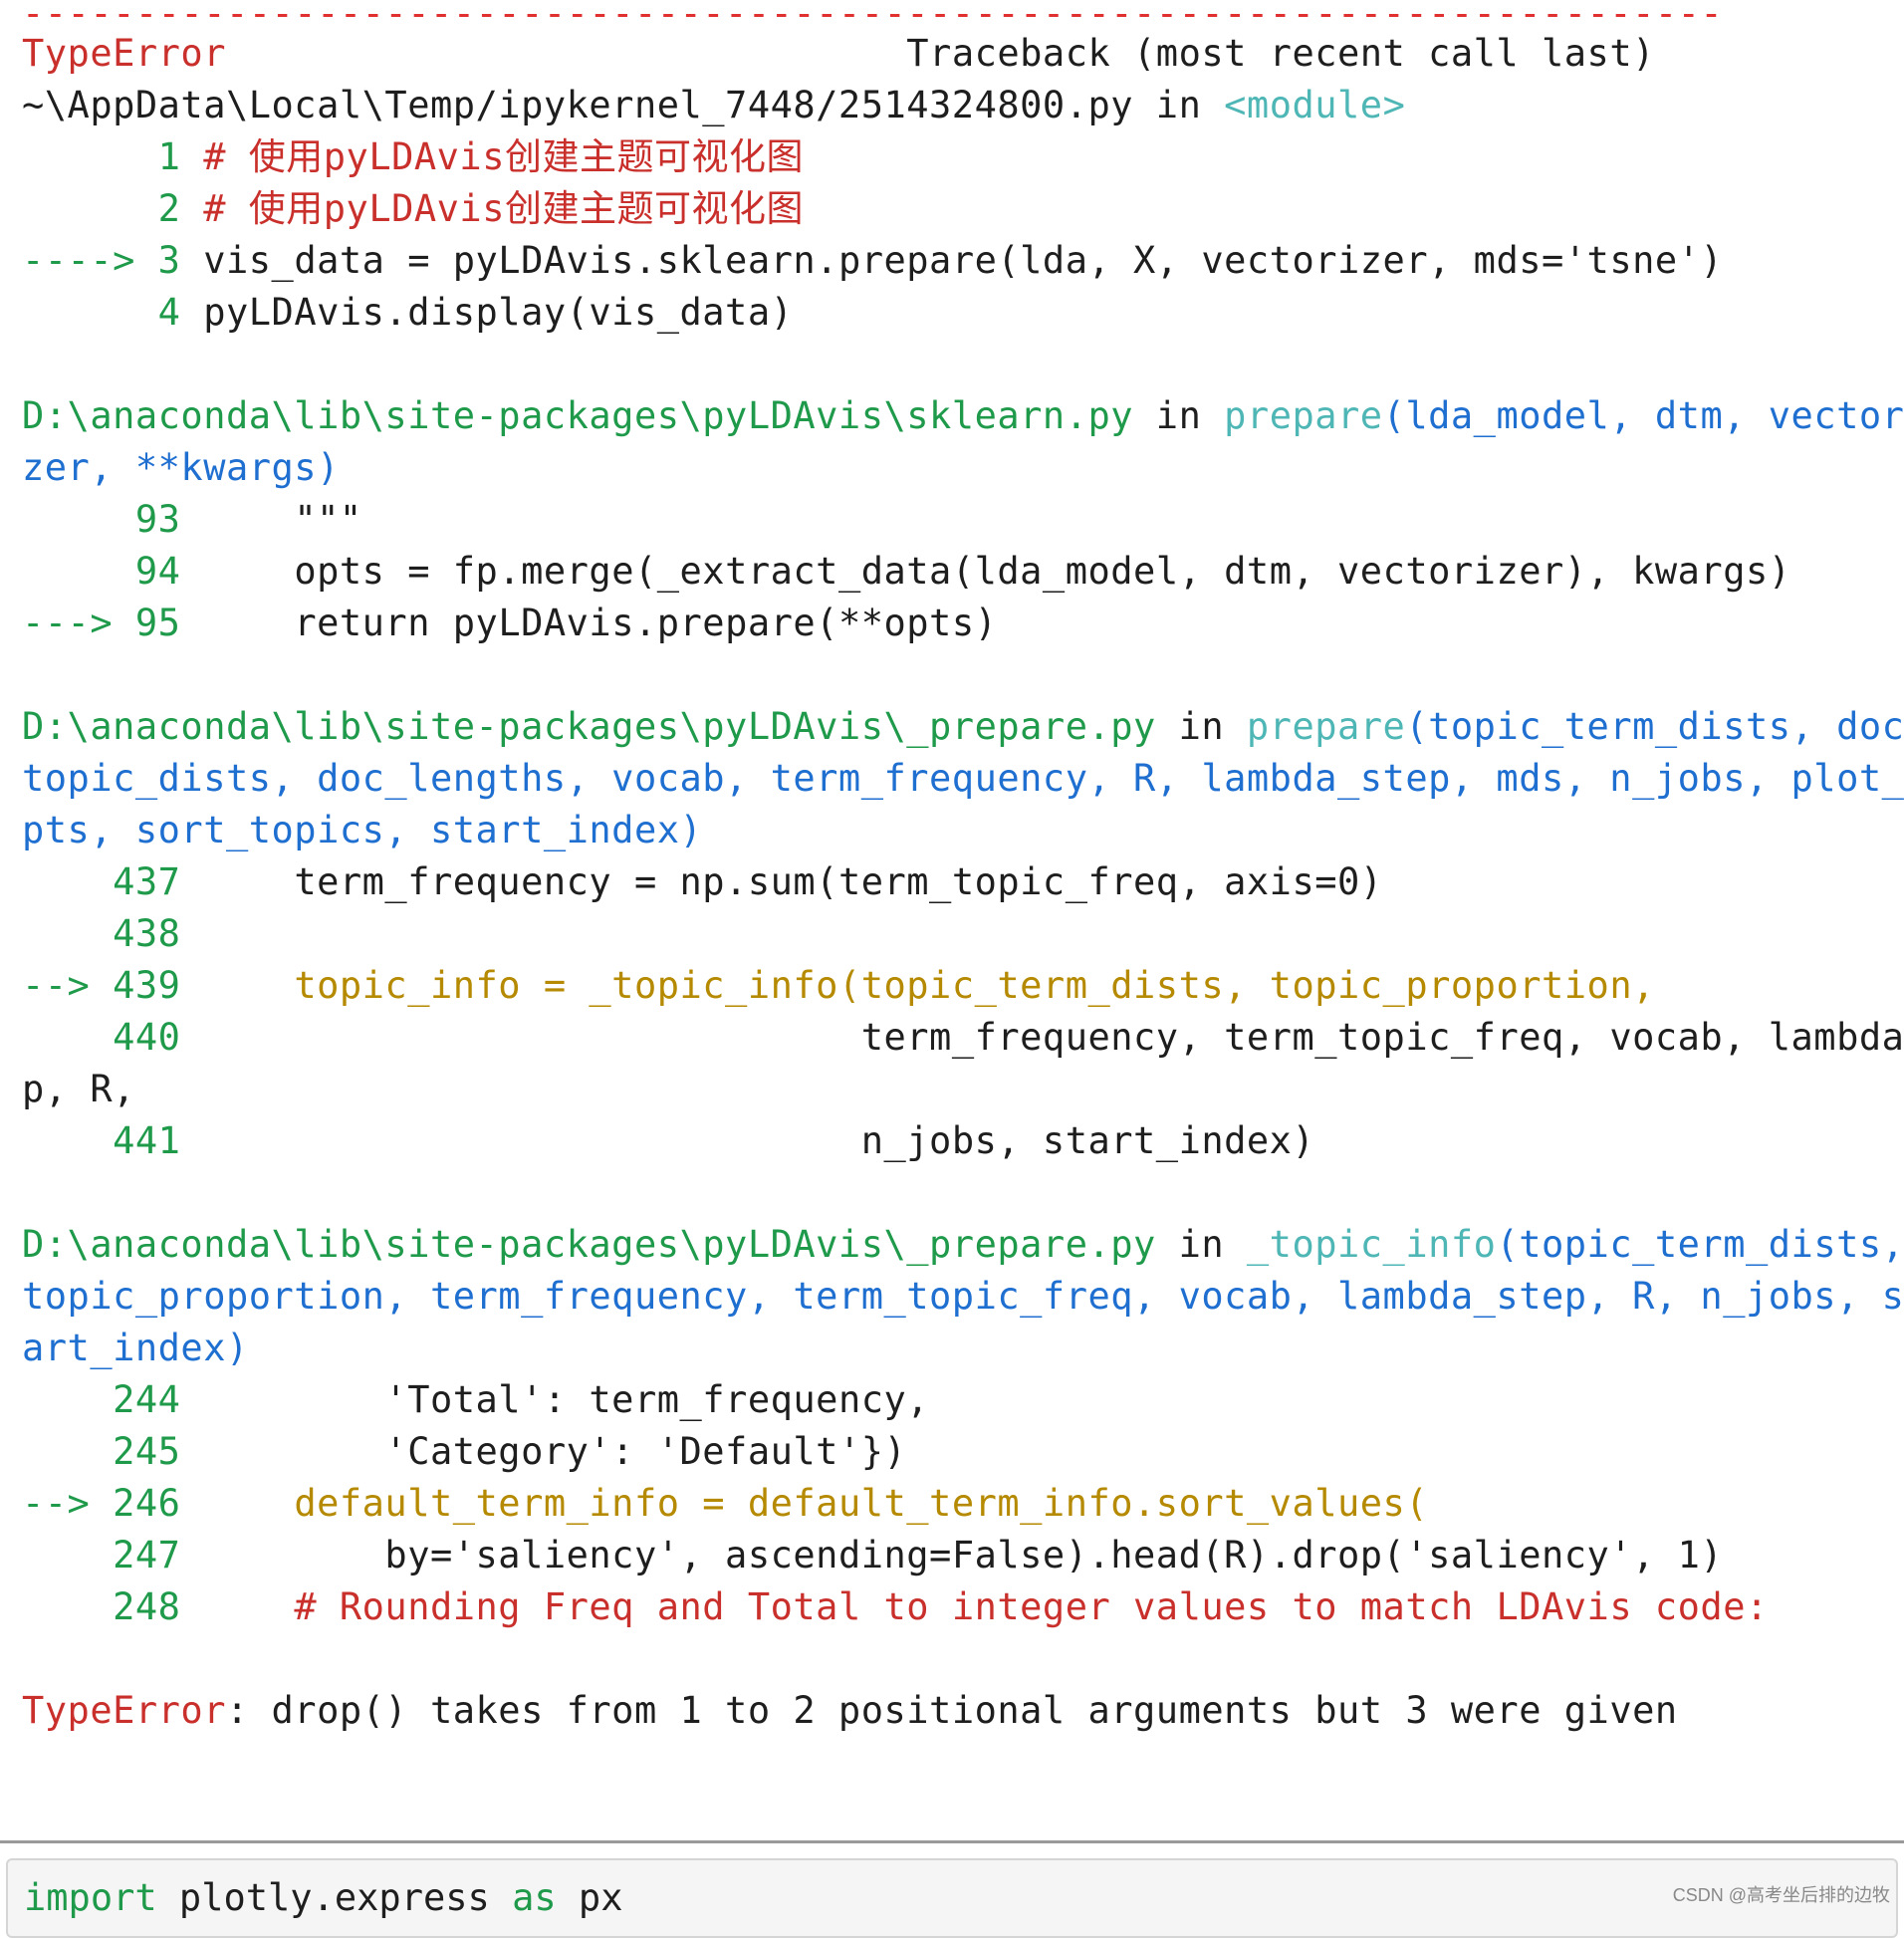 The image size is (1904, 1938). What do you see at coordinates (147, 1503) in the screenshot?
I see `line-number: 246` at bounding box center [147, 1503].